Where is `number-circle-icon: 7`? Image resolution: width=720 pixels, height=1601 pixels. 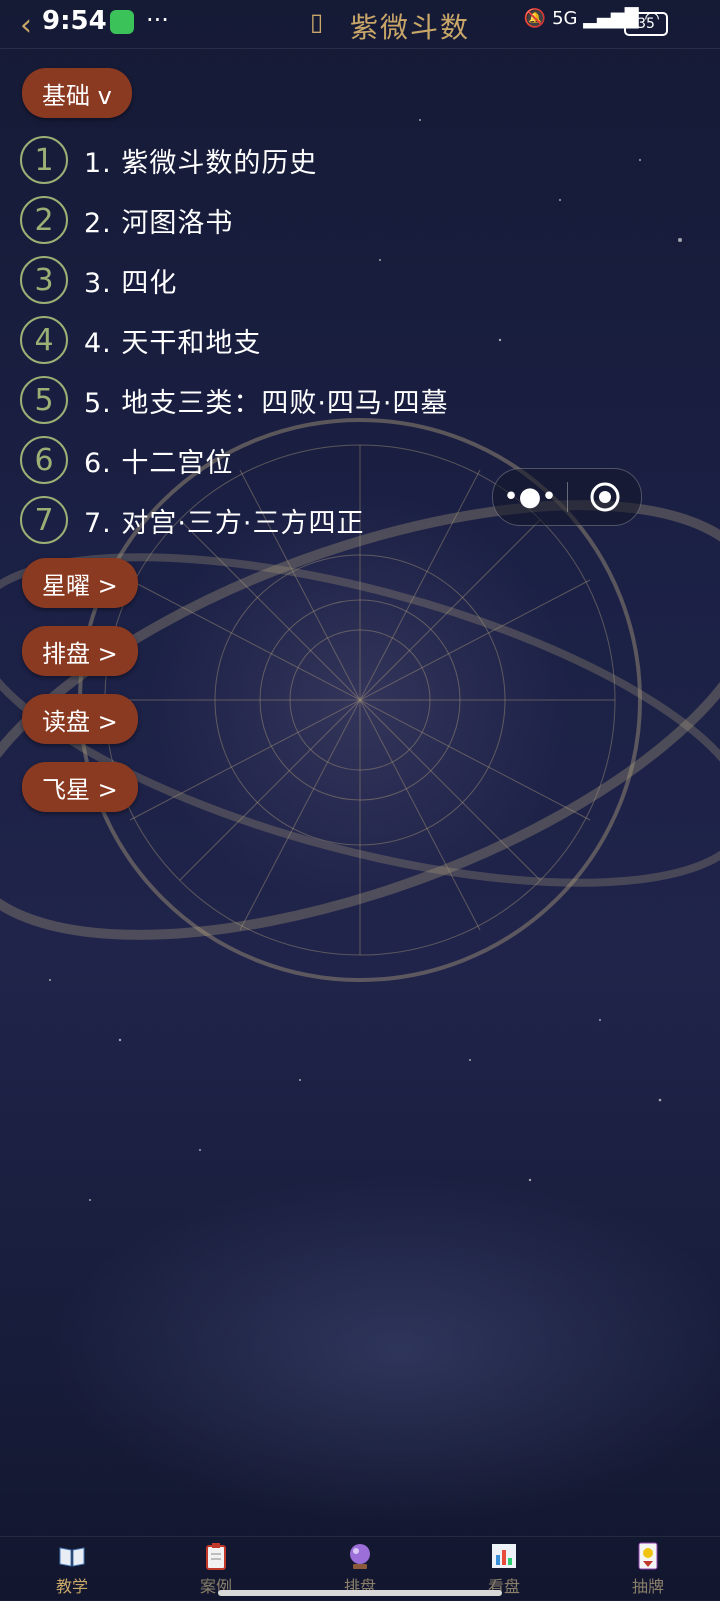 number-circle-icon: 7 is located at coordinates (44, 520).